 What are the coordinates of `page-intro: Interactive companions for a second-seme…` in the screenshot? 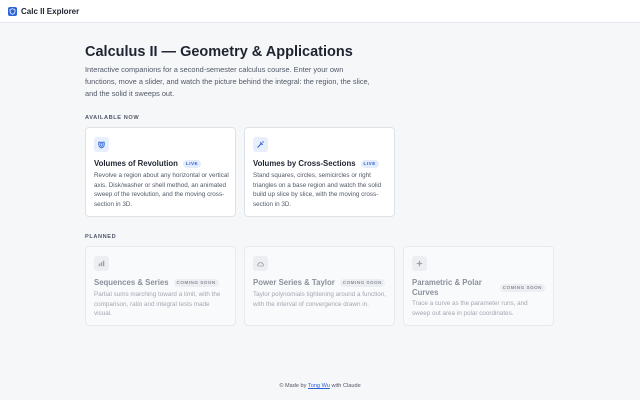 It's located at (227, 82).